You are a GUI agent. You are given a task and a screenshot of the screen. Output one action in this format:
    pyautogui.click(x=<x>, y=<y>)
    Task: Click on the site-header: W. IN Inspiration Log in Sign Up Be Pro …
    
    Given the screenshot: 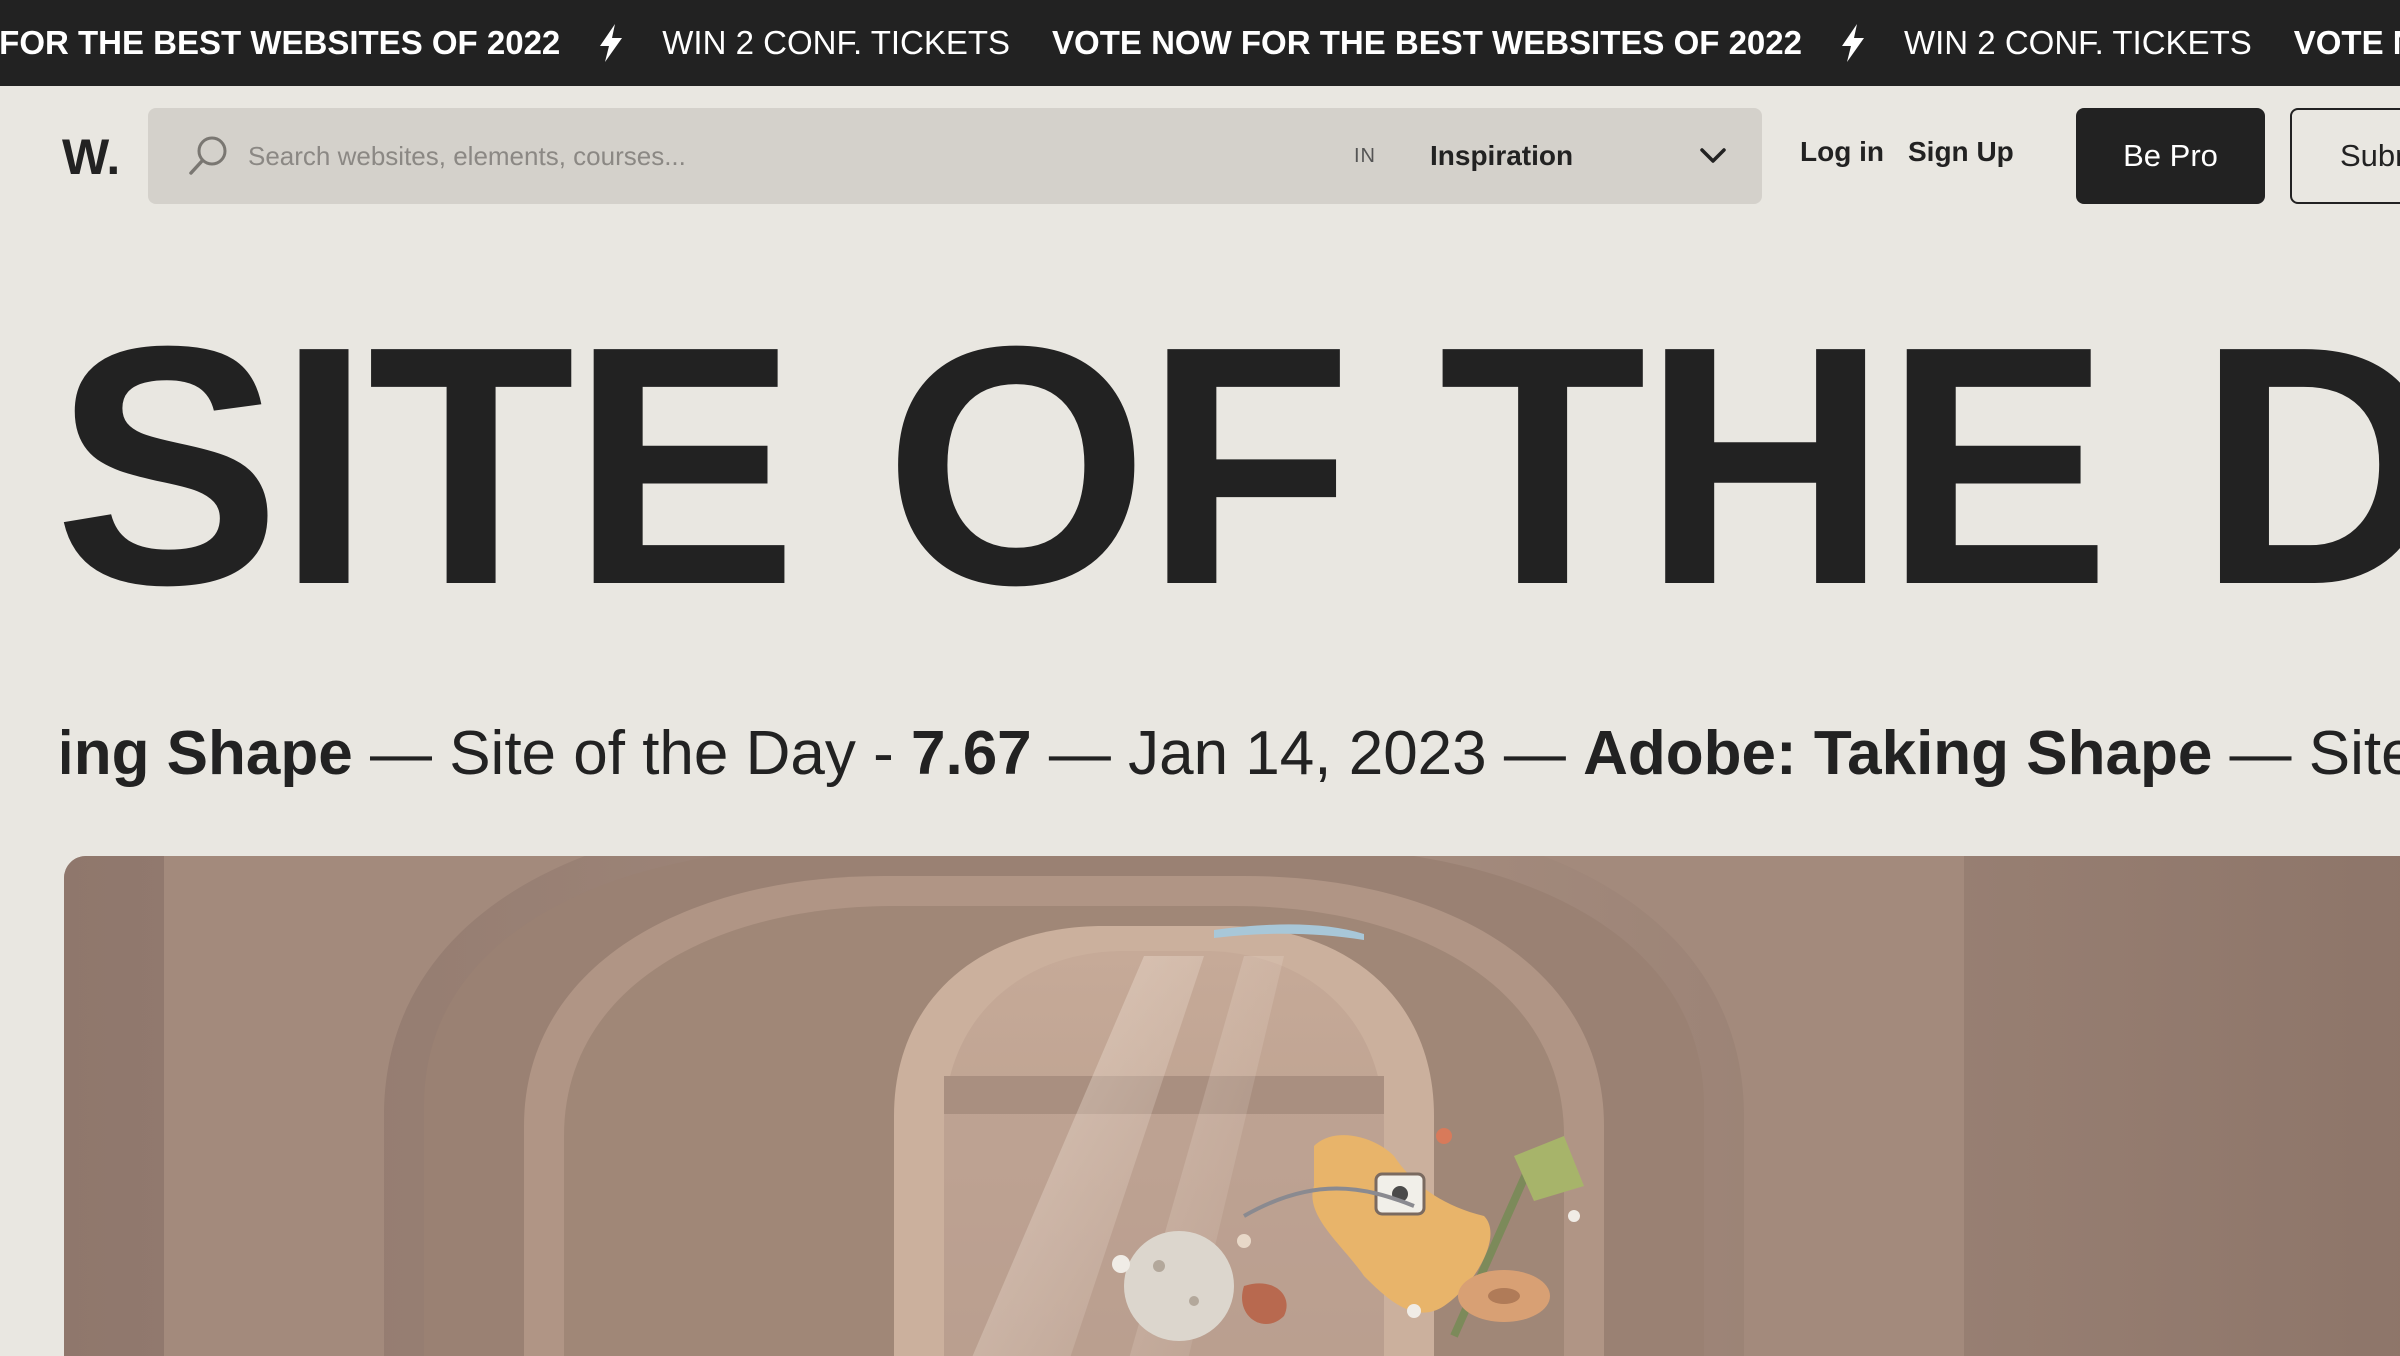 What is the action you would take?
    pyautogui.click(x=1200, y=156)
    